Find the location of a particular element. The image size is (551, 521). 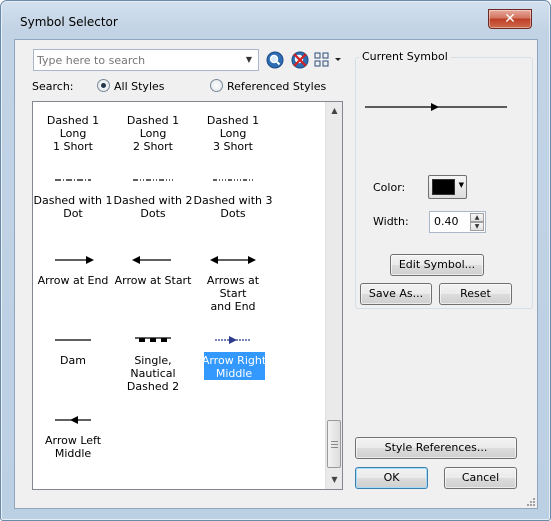

reset-button: Reset is located at coordinates (475, 294).